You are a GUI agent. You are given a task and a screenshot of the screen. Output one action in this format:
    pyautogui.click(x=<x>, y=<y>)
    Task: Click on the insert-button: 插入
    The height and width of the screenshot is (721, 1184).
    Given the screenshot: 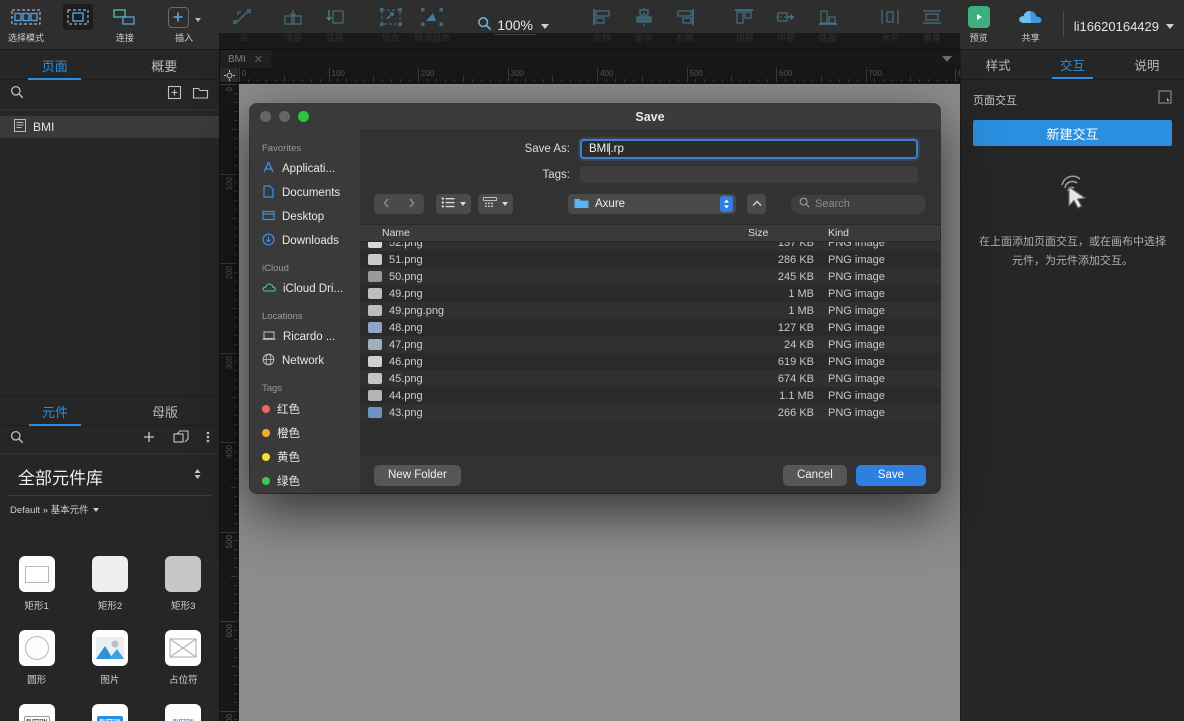 What is the action you would take?
    pyautogui.click(x=184, y=25)
    